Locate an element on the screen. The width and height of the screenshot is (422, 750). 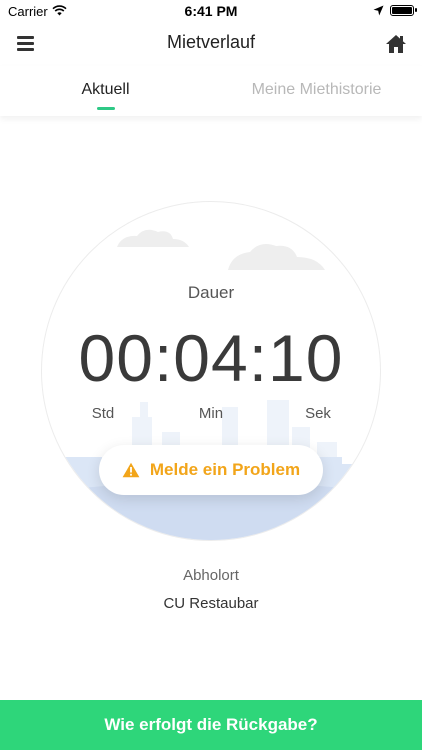
return-instructions-label: Wie erfolgt die Rückgabe? is located at coordinates (211, 724).